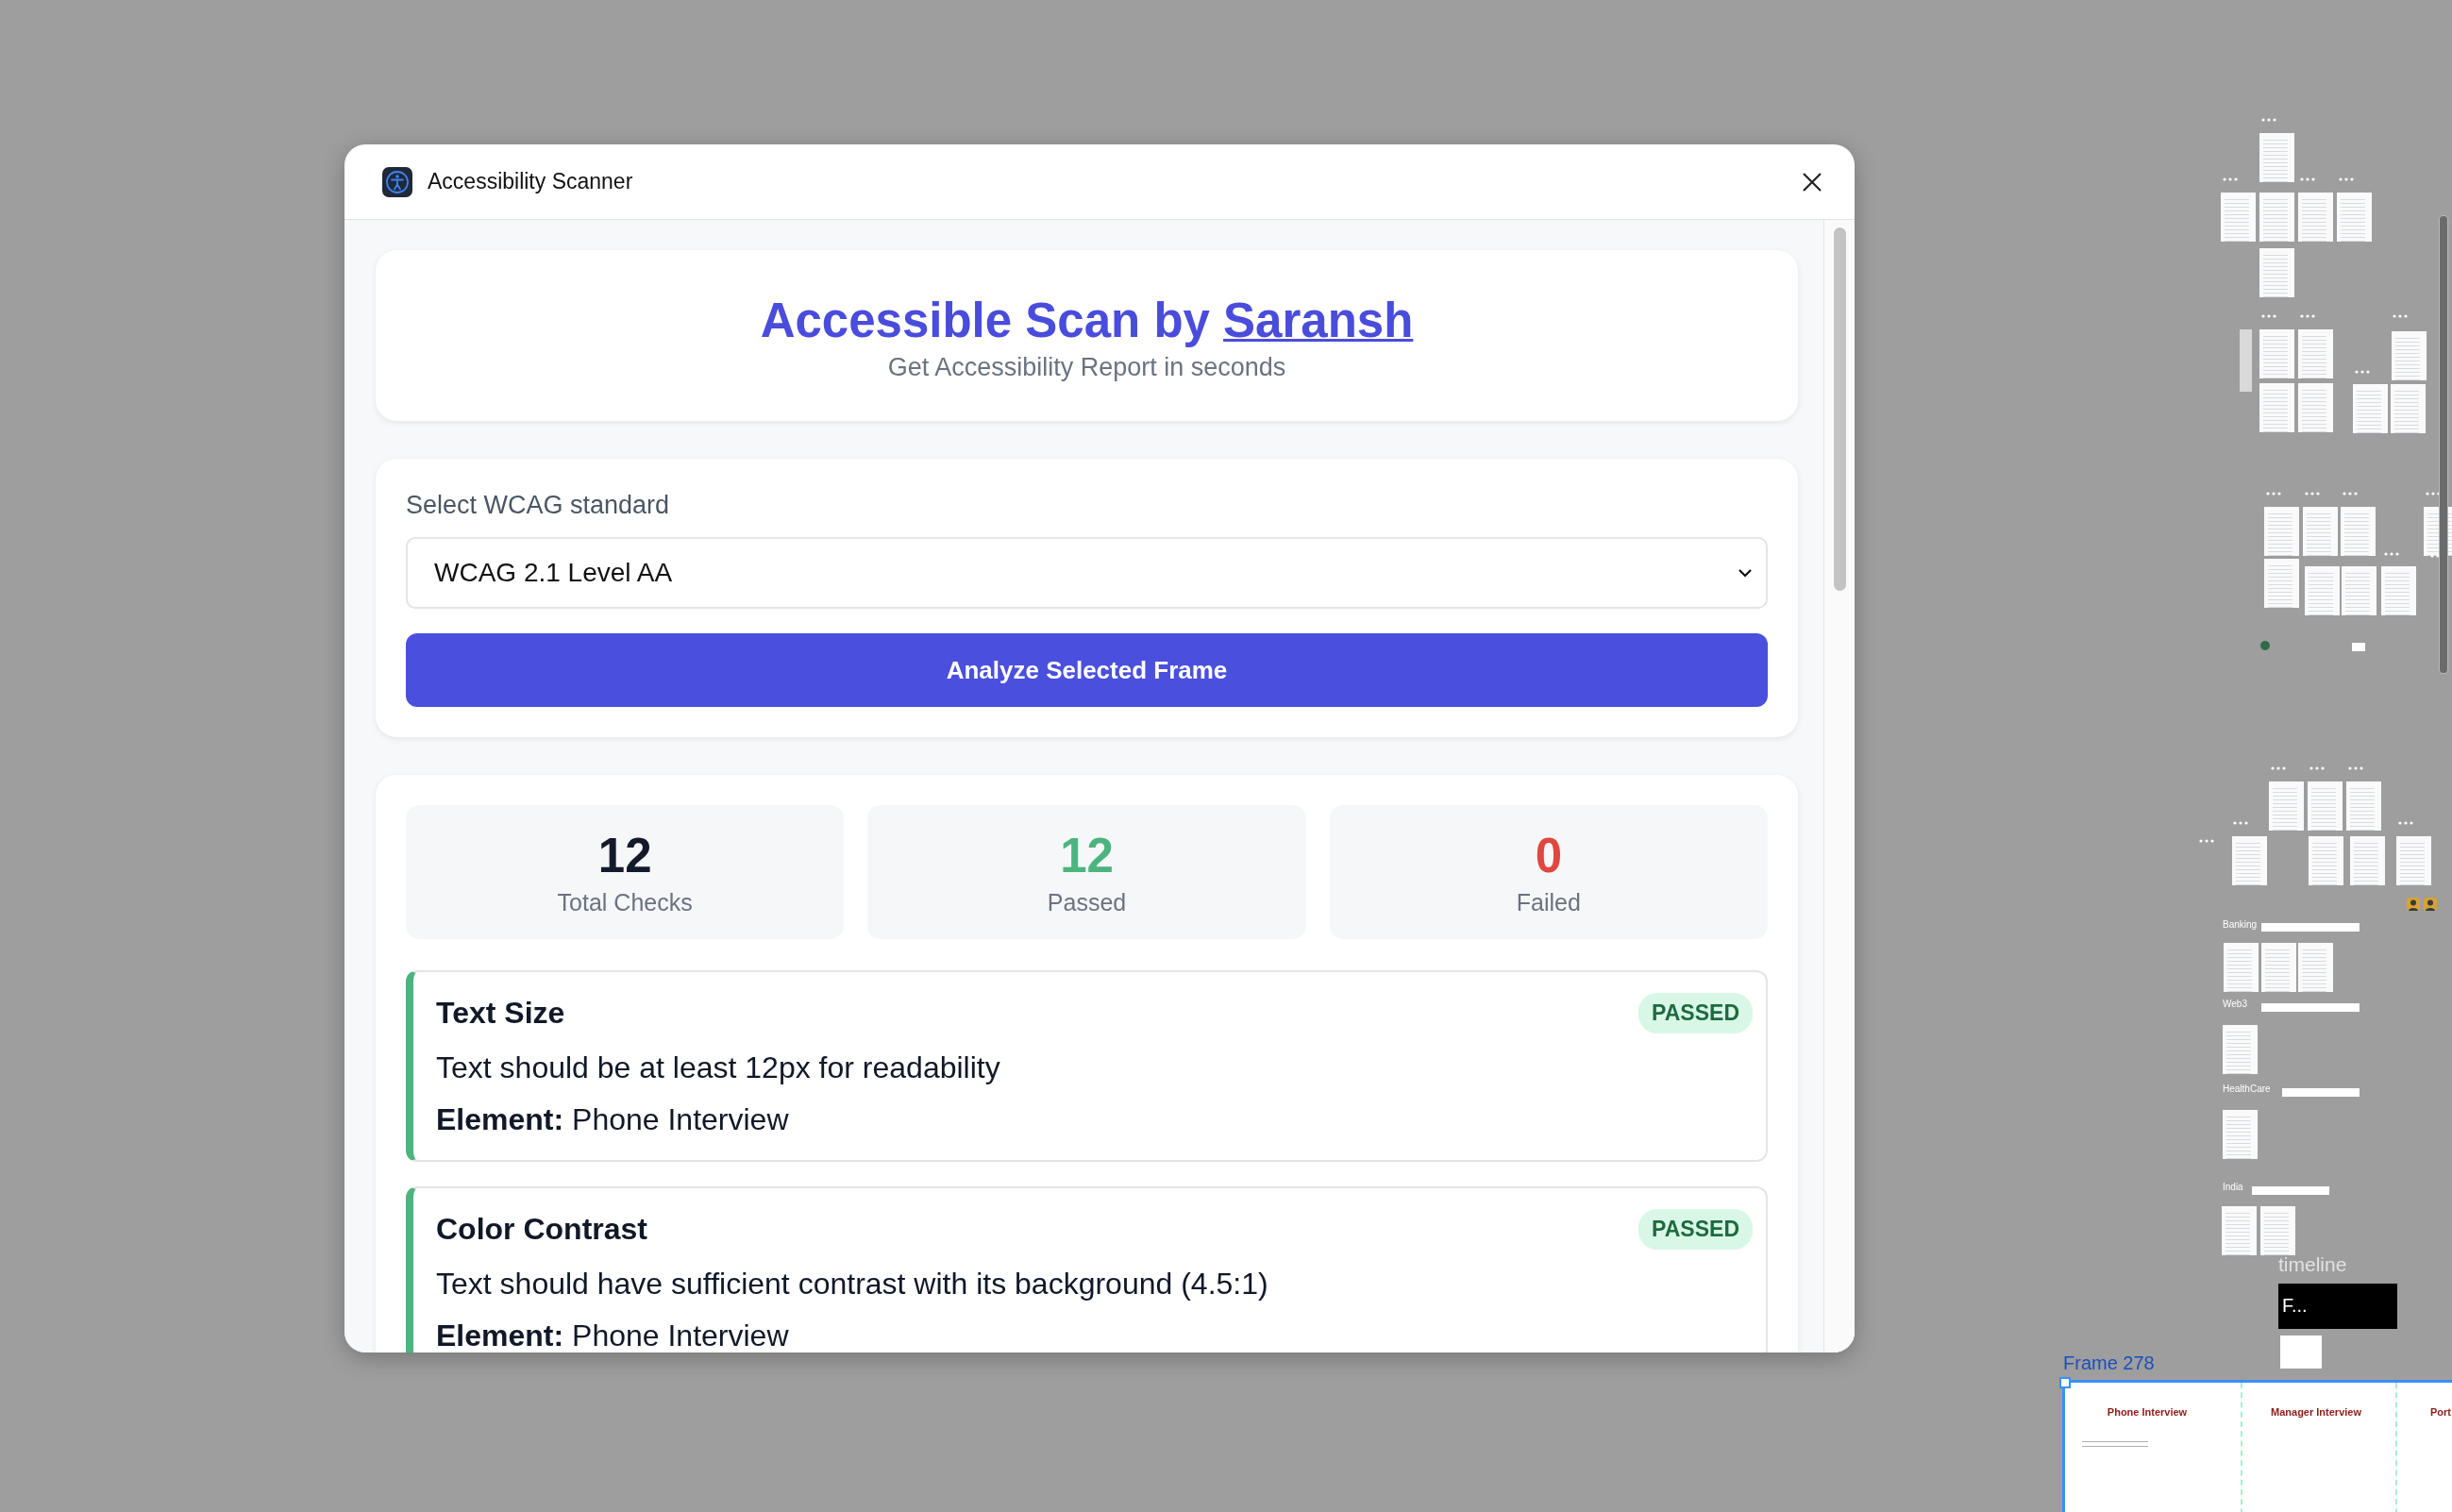 Image resolution: width=2452 pixels, height=1512 pixels. What do you see at coordinates (1087, 670) in the screenshot?
I see `analyze-button: Analyze Selected Frame` at bounding box center [1087, 670].